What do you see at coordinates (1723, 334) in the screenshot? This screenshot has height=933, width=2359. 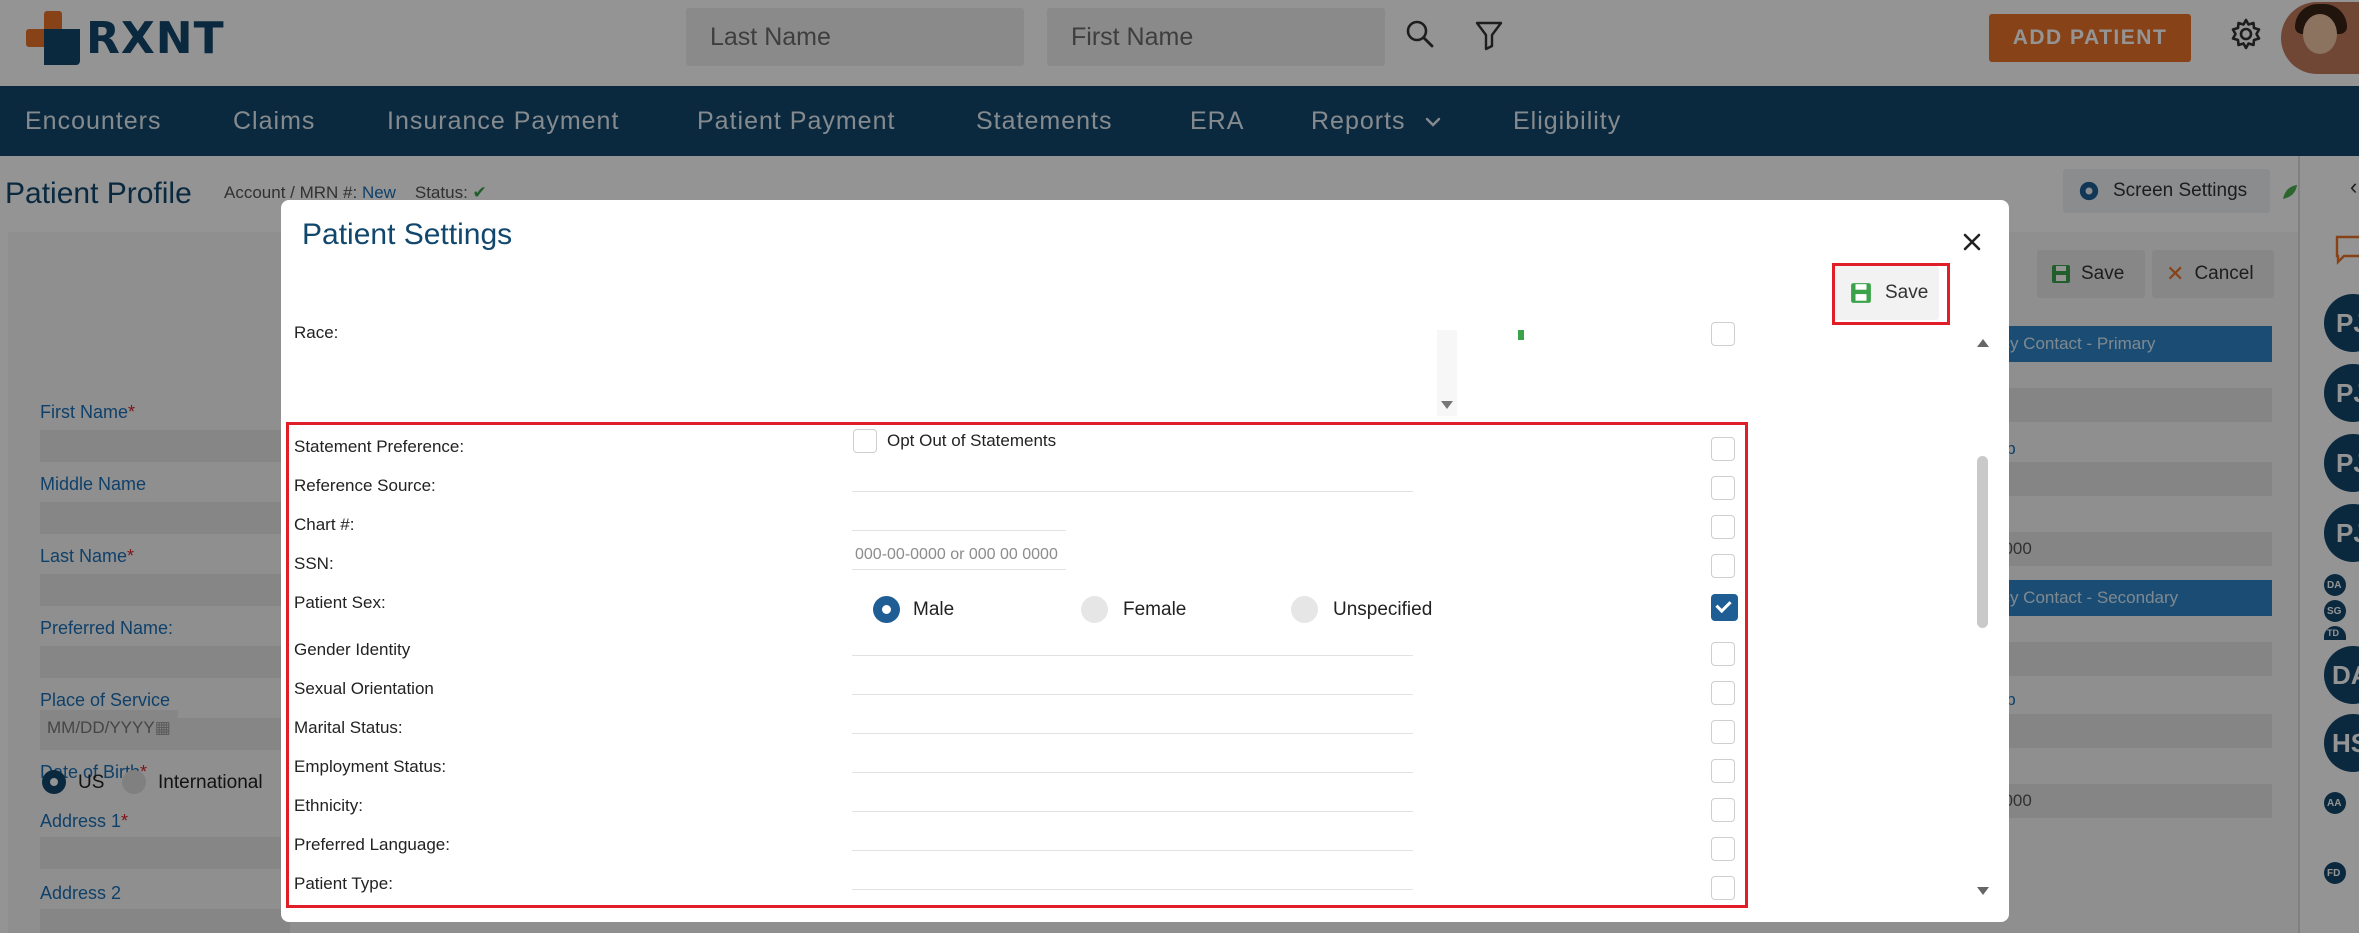 I see `race-visibility-checkbox` at bounding box center [1723, 334].